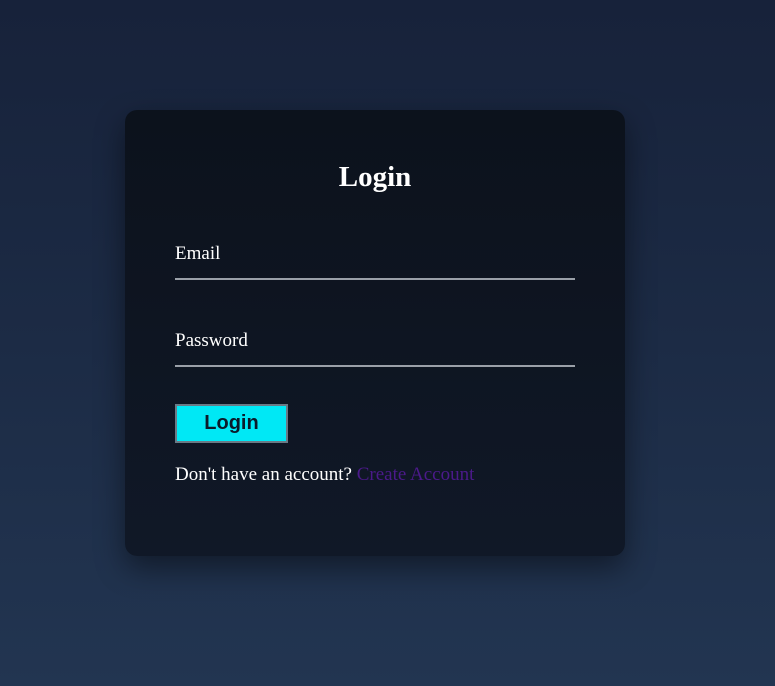 The height and width of the screenshot is (686, 775). Describe the element at coordinates (211, 340) in the screenshot. I see `password-label: Password` at that location.